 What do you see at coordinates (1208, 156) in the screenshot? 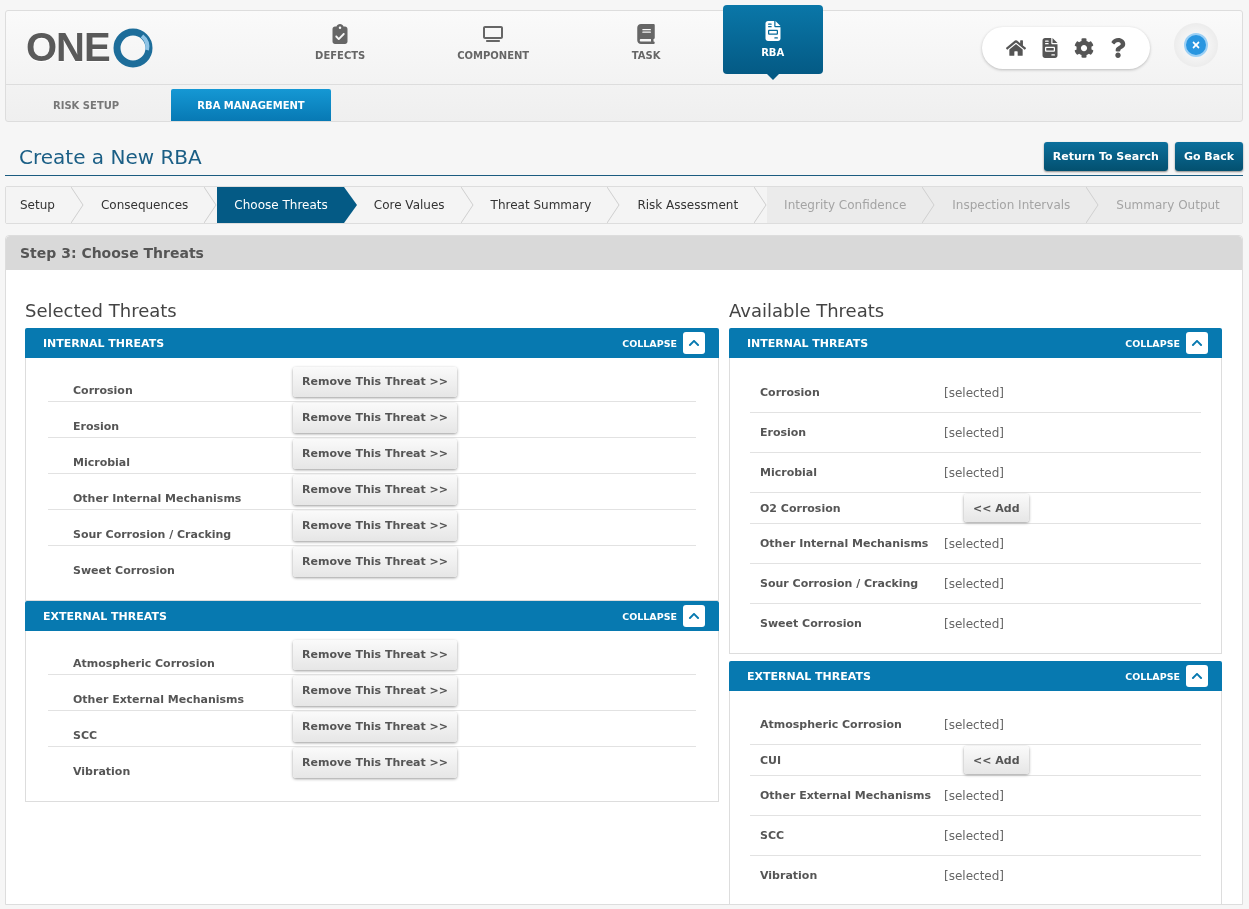
I see `back-button: Go Back` at bounding box center [1208, 156].